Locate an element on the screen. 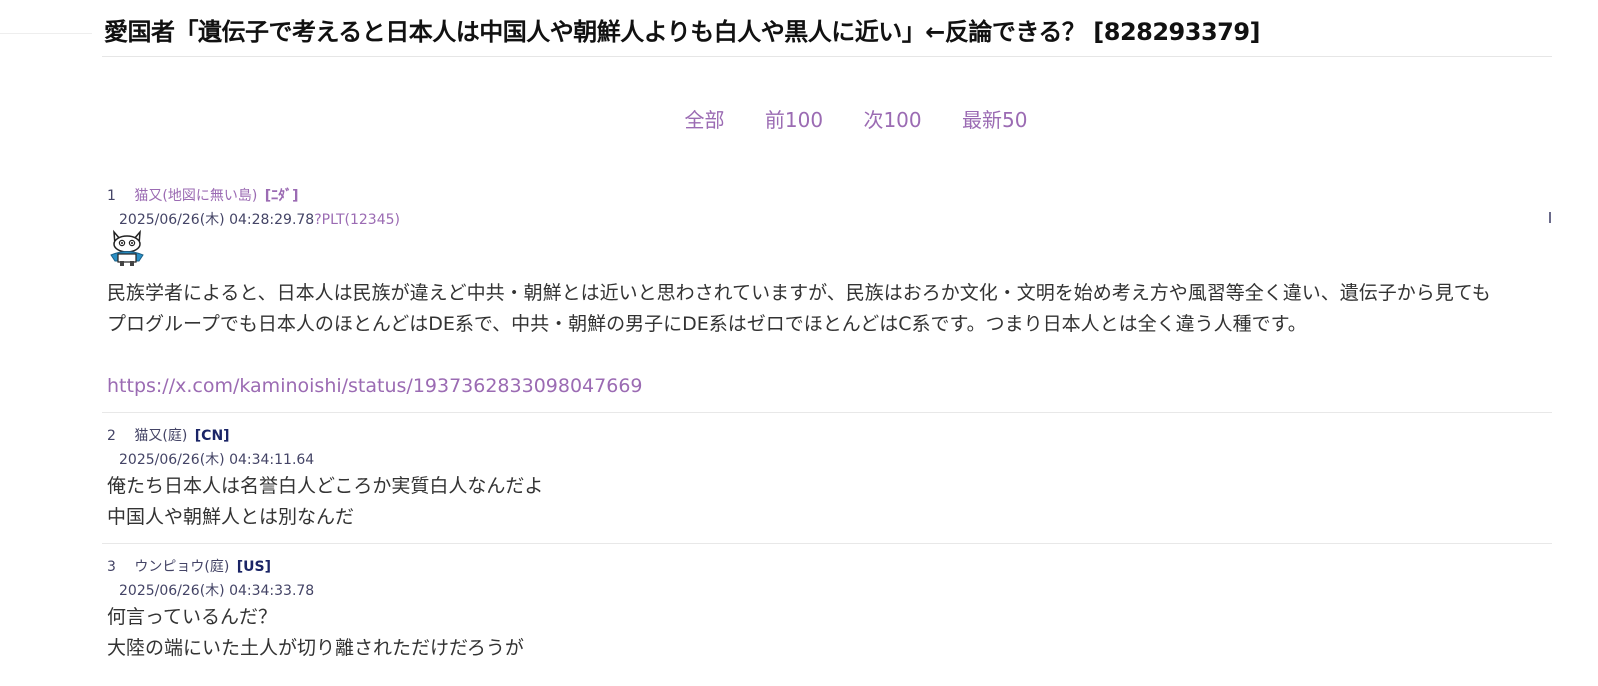  post-text-line: 何言っているんだ？ is located at coordinates (192, 617).